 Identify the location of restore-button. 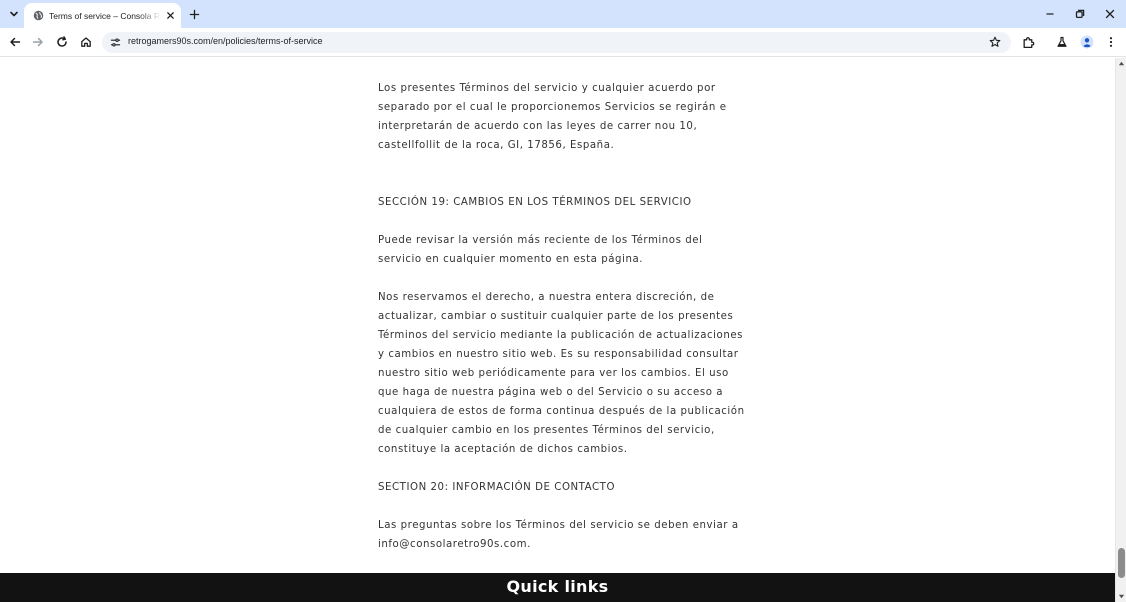
(1080, 14).